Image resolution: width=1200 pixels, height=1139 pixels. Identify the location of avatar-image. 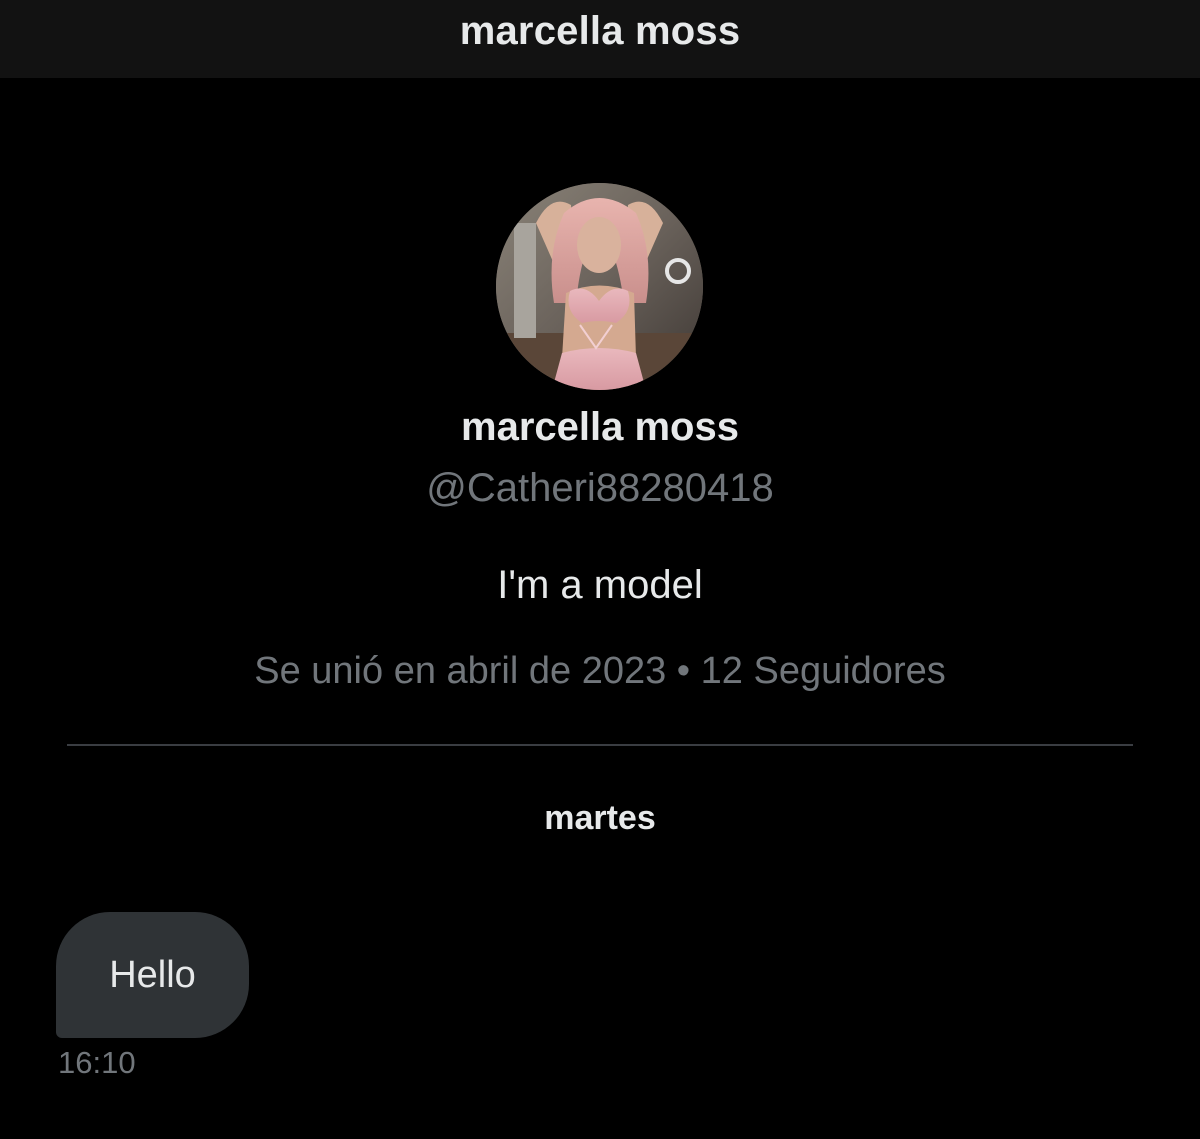
(599, 286).